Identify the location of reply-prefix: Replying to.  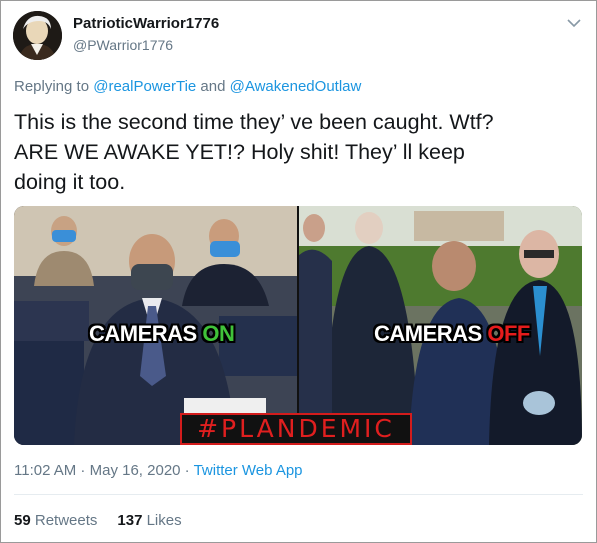
(54, 86).